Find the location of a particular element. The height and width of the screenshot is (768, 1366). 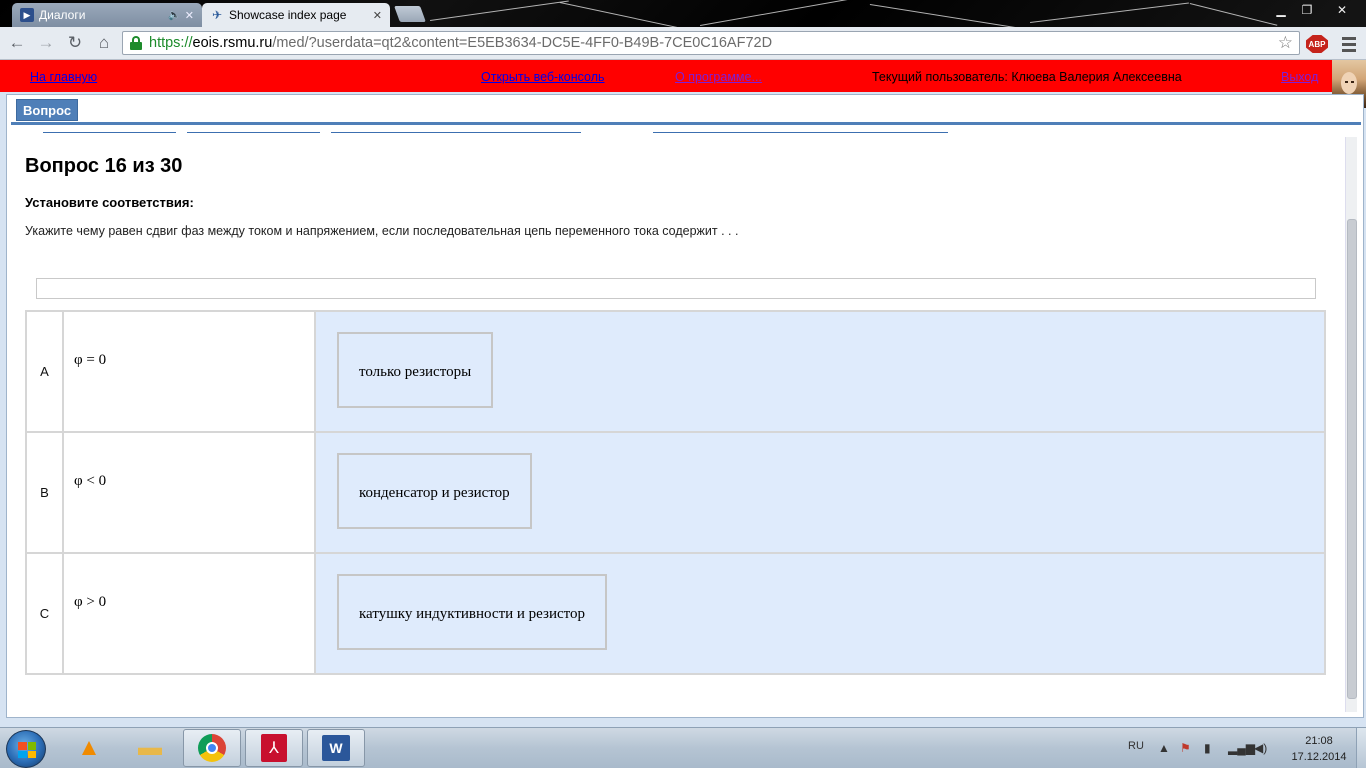

answer-chip: конденсатор и резистор is located at coordinates (434, 491).